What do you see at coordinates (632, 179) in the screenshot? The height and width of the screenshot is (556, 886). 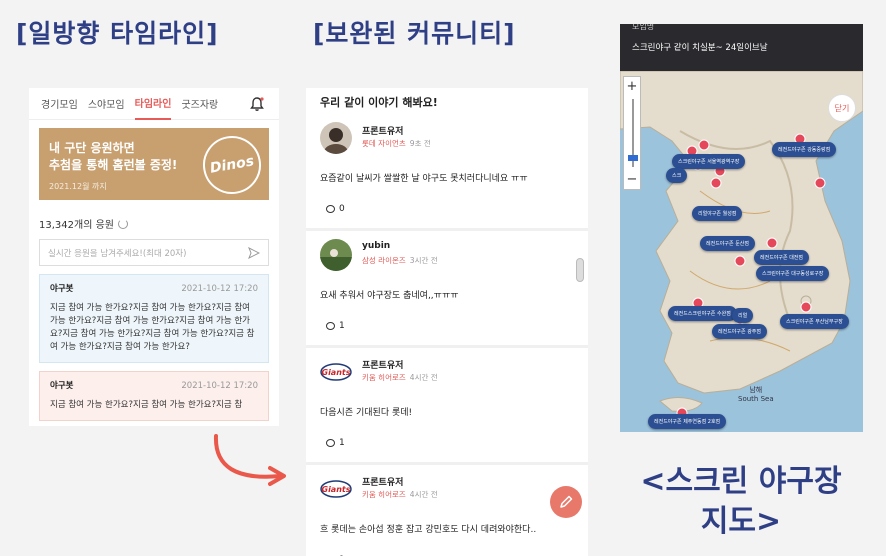 I see `zoom-out-button: −` at bounding box center [632, 179].